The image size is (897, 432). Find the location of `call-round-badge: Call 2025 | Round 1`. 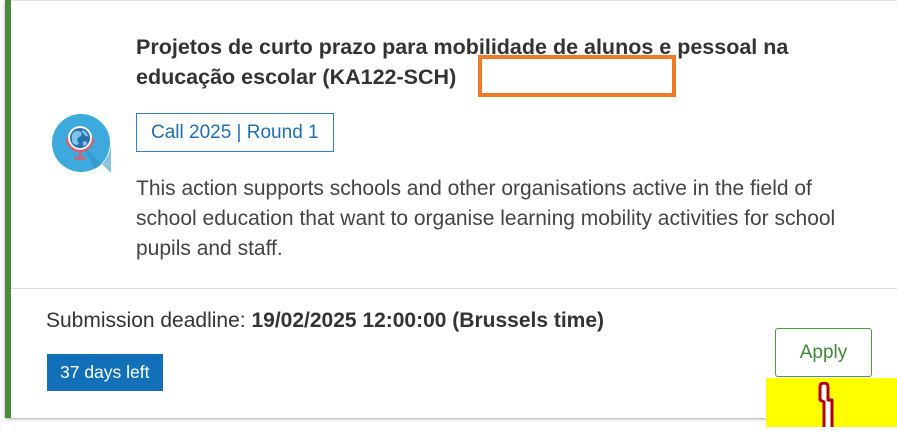

call-round-badge: Call 2025 | Round 1 is located at coordinates (235, 132).